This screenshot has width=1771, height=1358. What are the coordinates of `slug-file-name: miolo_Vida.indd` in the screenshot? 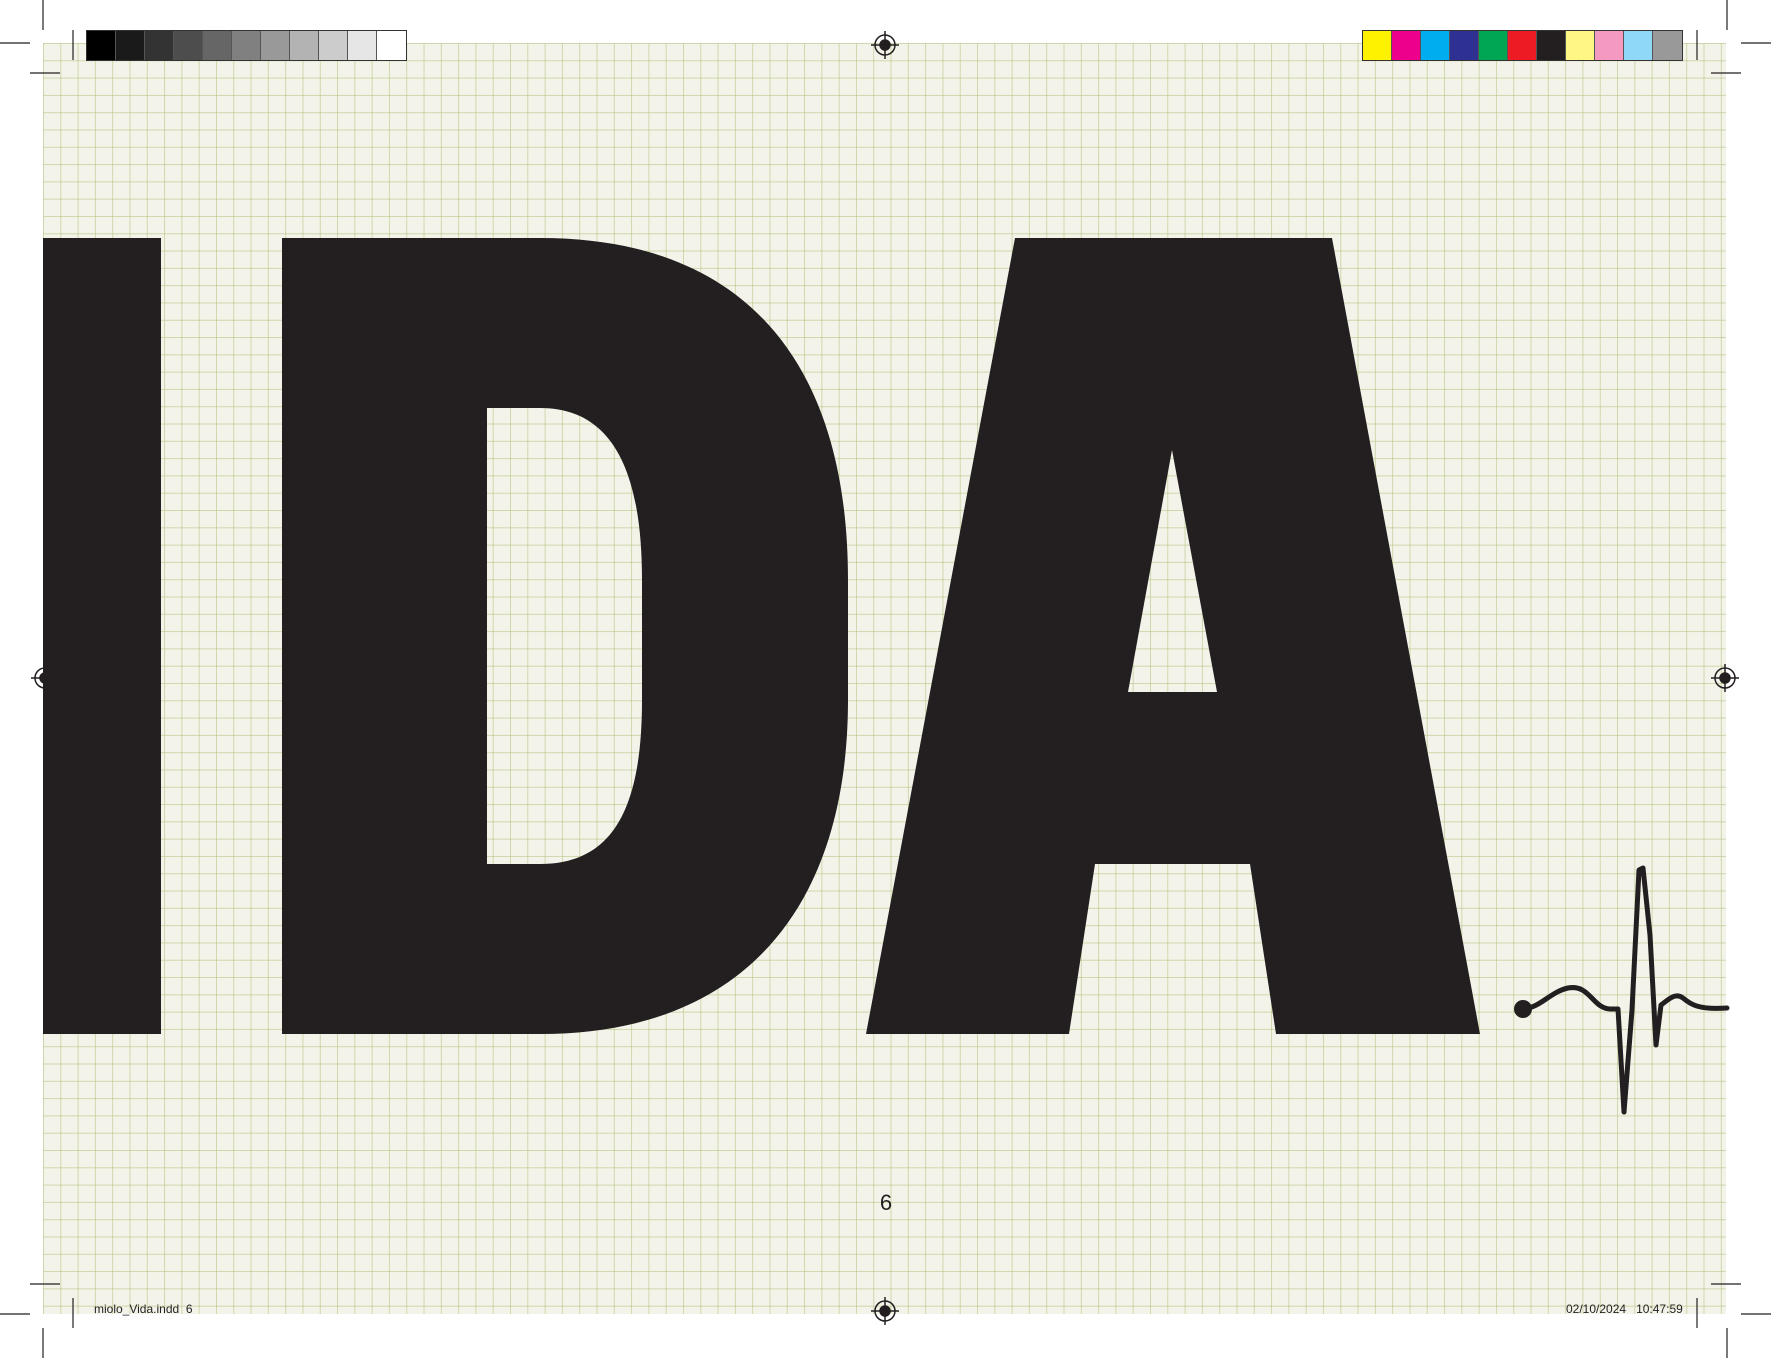 It's located at (137, 1309).